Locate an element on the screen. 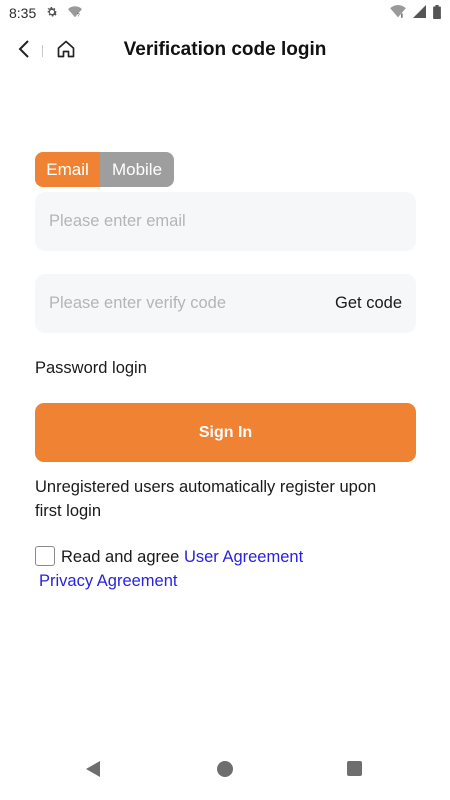 The image size is (450, 800). verify-code-field: Get code is located at coordinates (225, 303).